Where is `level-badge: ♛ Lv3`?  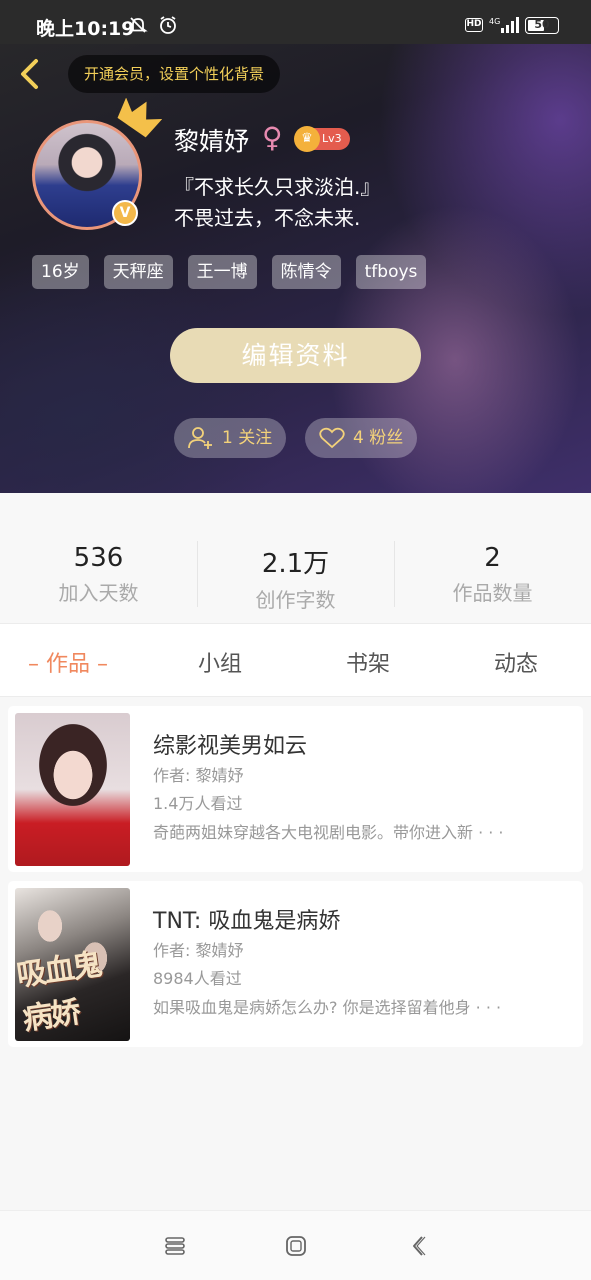 level-badge: ♛ Lv3 is located at coordinates (322, 139).